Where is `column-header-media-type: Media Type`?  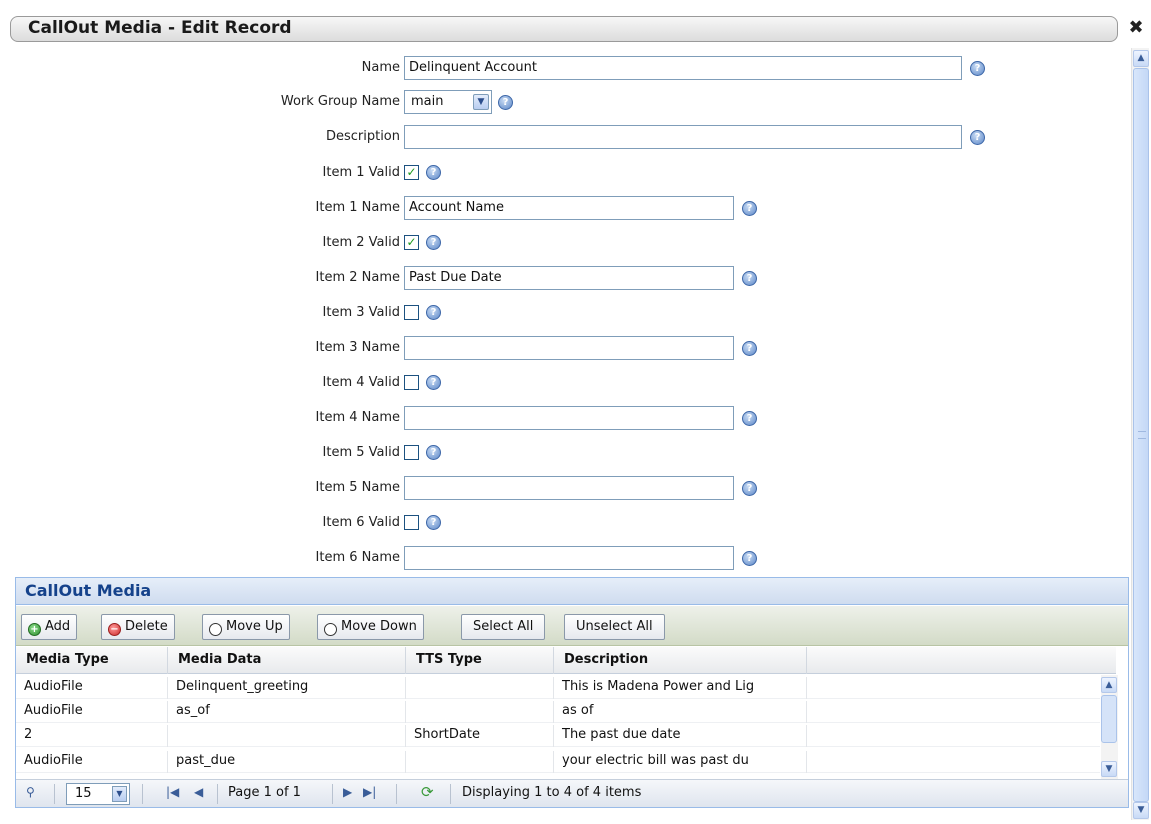 column-header-media-type: Media Type is located at coordinates (92, 660).